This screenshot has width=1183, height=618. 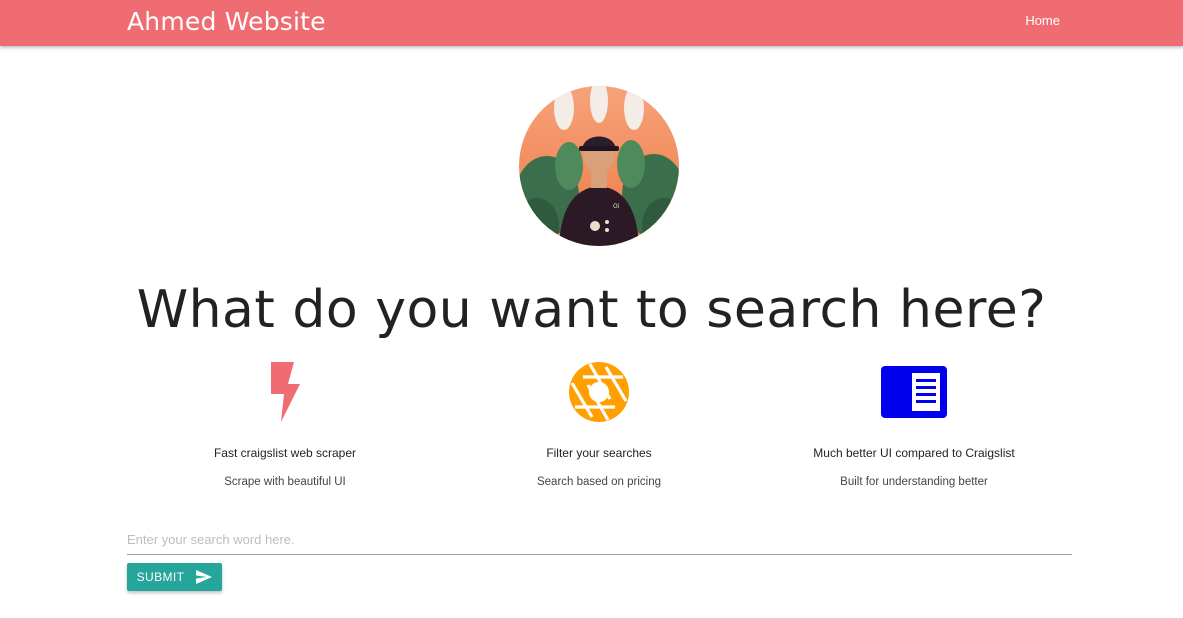 I want to click on feature-title: Fast craigslist web scraper, so click(x=285, y=453).